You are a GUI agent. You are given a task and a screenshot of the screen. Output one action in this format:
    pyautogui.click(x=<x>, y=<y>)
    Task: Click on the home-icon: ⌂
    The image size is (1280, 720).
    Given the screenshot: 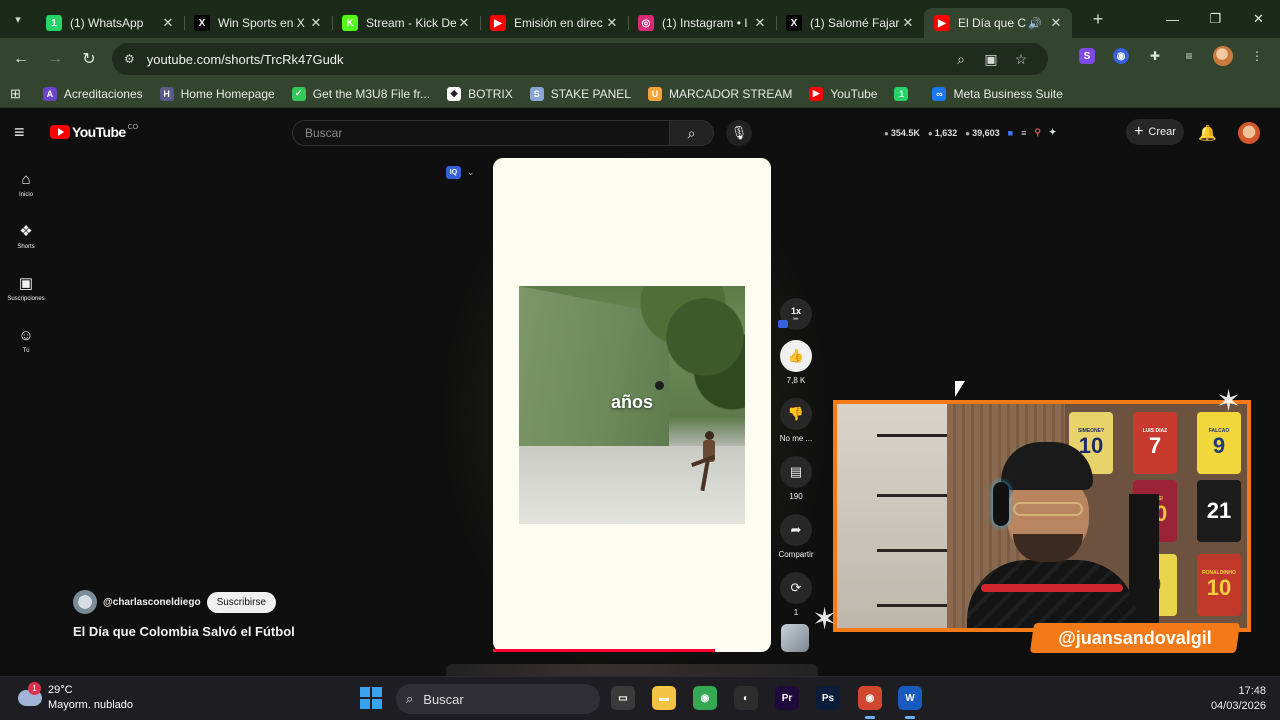 What is the action you would take?
    pyautogui.click(x=26, y=179)
    